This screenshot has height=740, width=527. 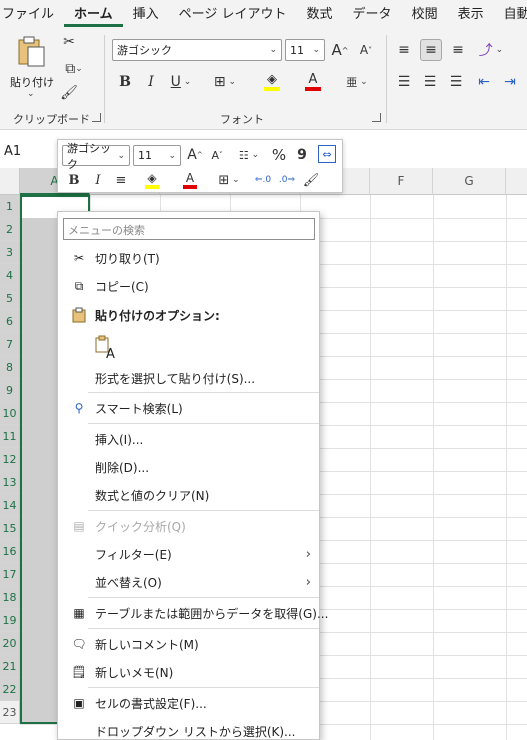 What do you see at coordinates (10, 574) in the screenshot?
I see `row-header: 17` at bounding box center [10, 574].